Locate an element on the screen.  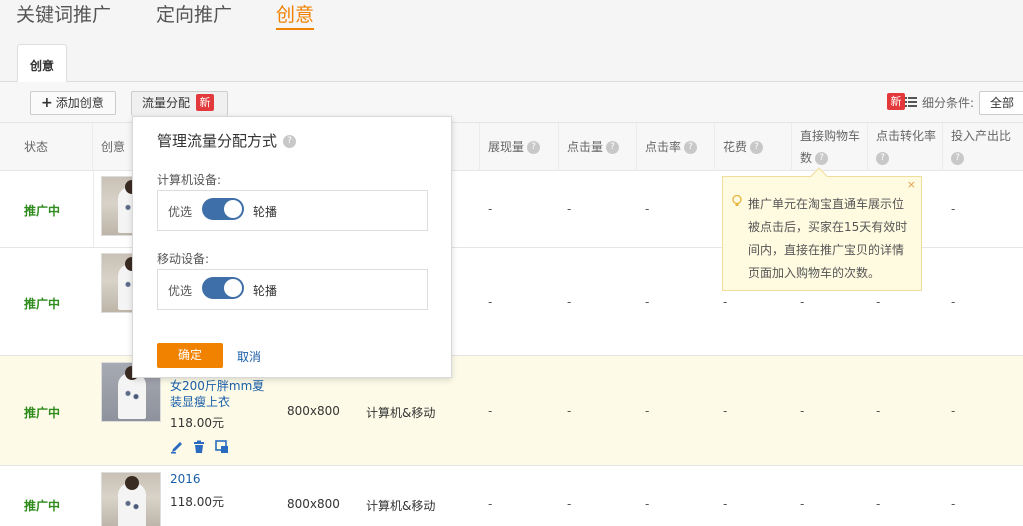
traffic-allocation-label: 流量分配 is located at coordinates (166, 103).